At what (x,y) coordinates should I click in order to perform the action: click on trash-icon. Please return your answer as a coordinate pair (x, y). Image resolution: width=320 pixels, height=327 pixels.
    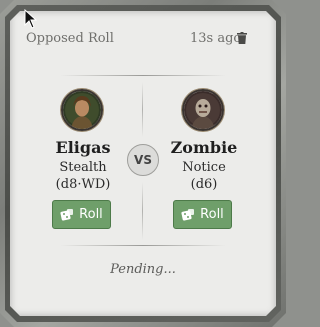
    Looking at the image, I should click on (242, 38).